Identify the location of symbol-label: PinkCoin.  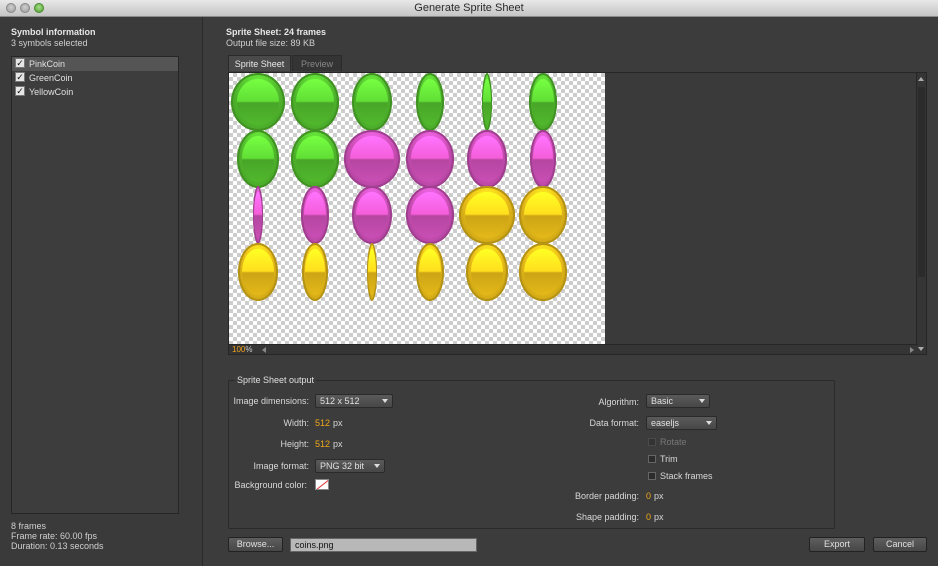
(47, 64).